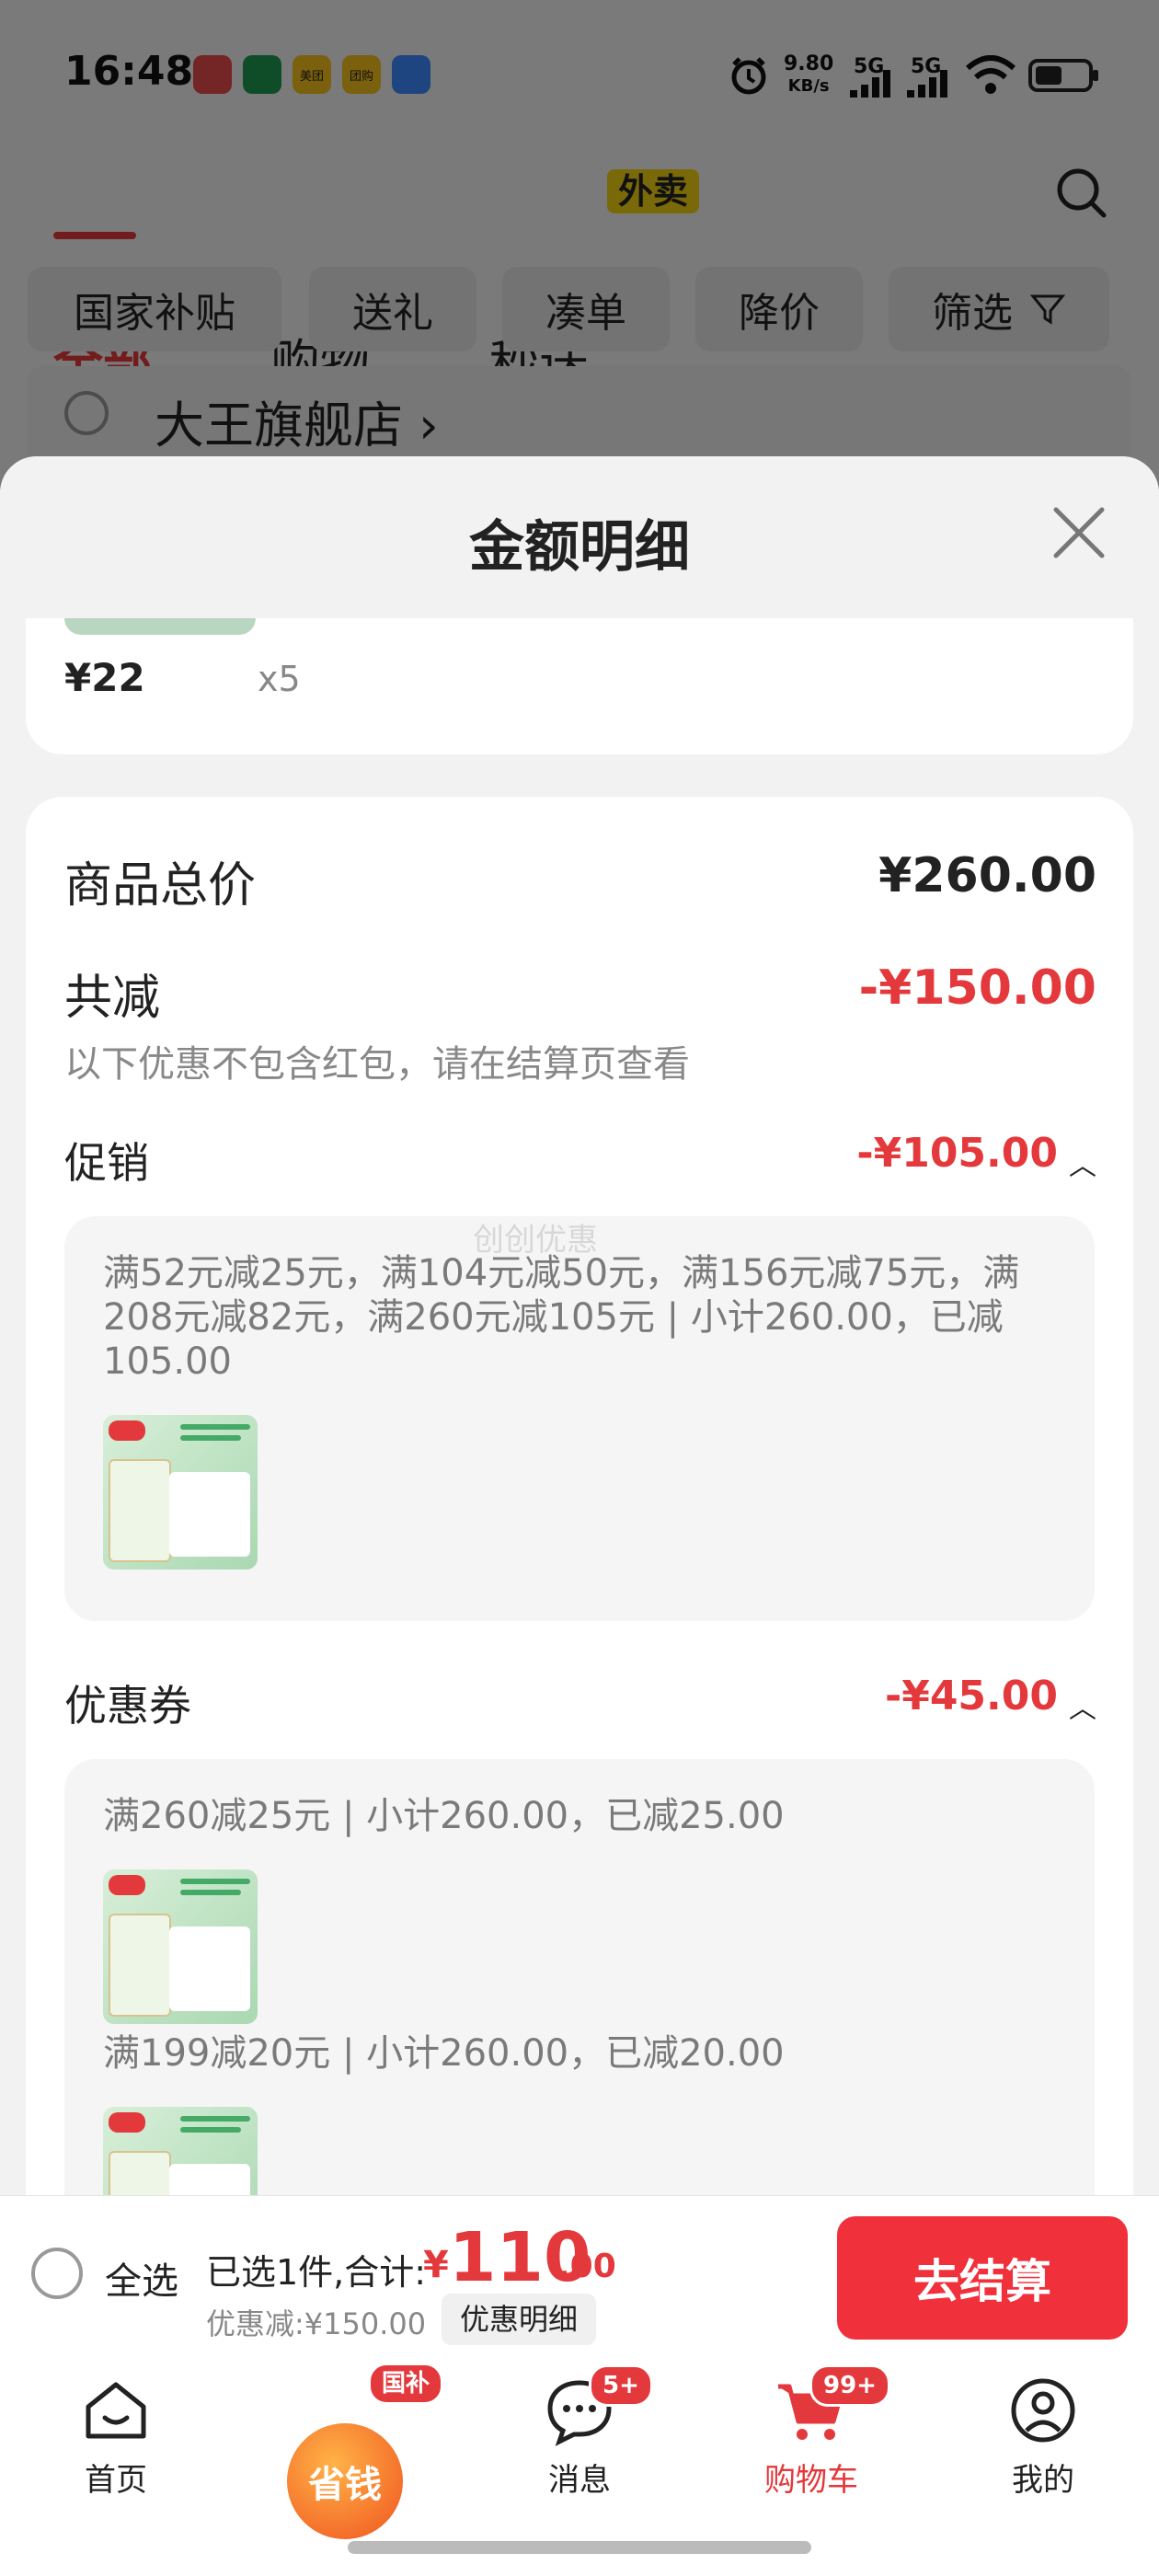 This screenshot has height=2576, width=1159. Describe the element at coordinates (977, 988) in the screenshot. I see `reduction-value: -¥150.00` at that location.